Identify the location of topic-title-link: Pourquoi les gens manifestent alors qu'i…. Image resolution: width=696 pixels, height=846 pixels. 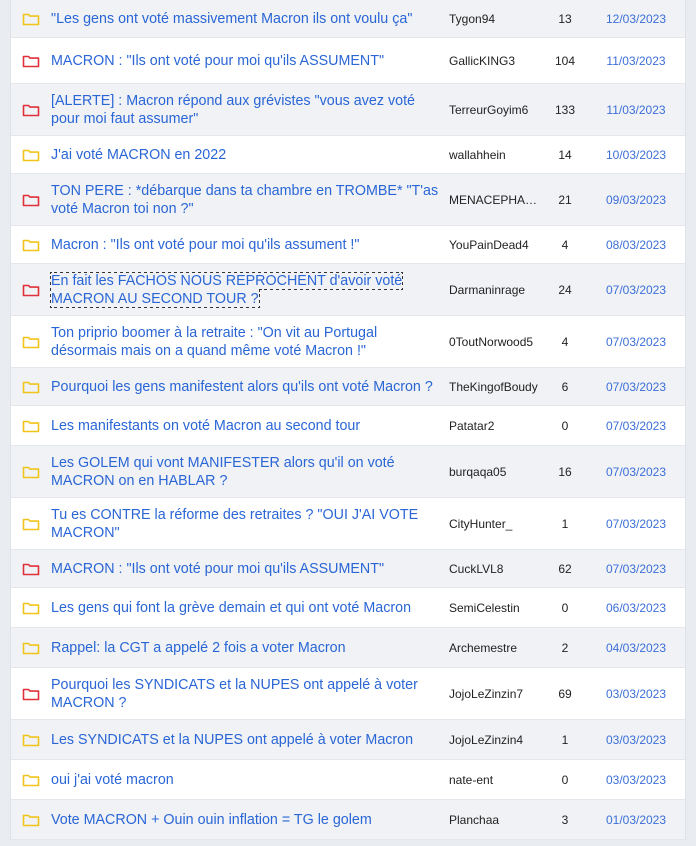
(242, 387).